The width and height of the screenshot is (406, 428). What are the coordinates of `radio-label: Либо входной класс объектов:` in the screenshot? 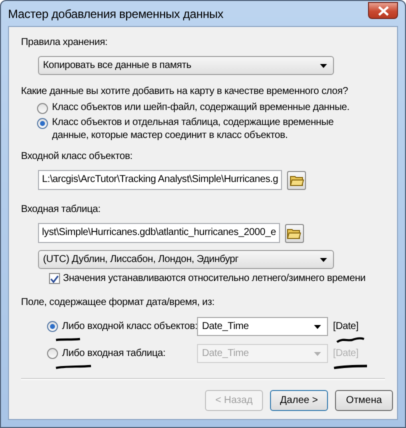 It's located at (130, 326).